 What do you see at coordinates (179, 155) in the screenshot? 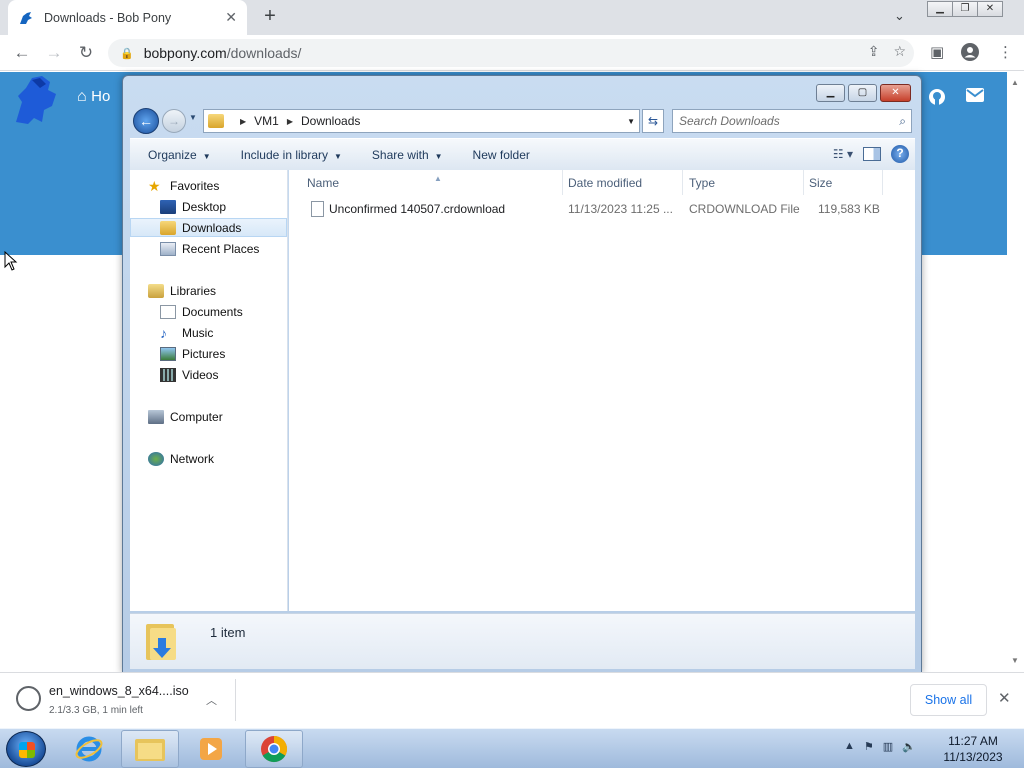
I see `organize-menu: Organize ▼` at bounding box center [179, 155].